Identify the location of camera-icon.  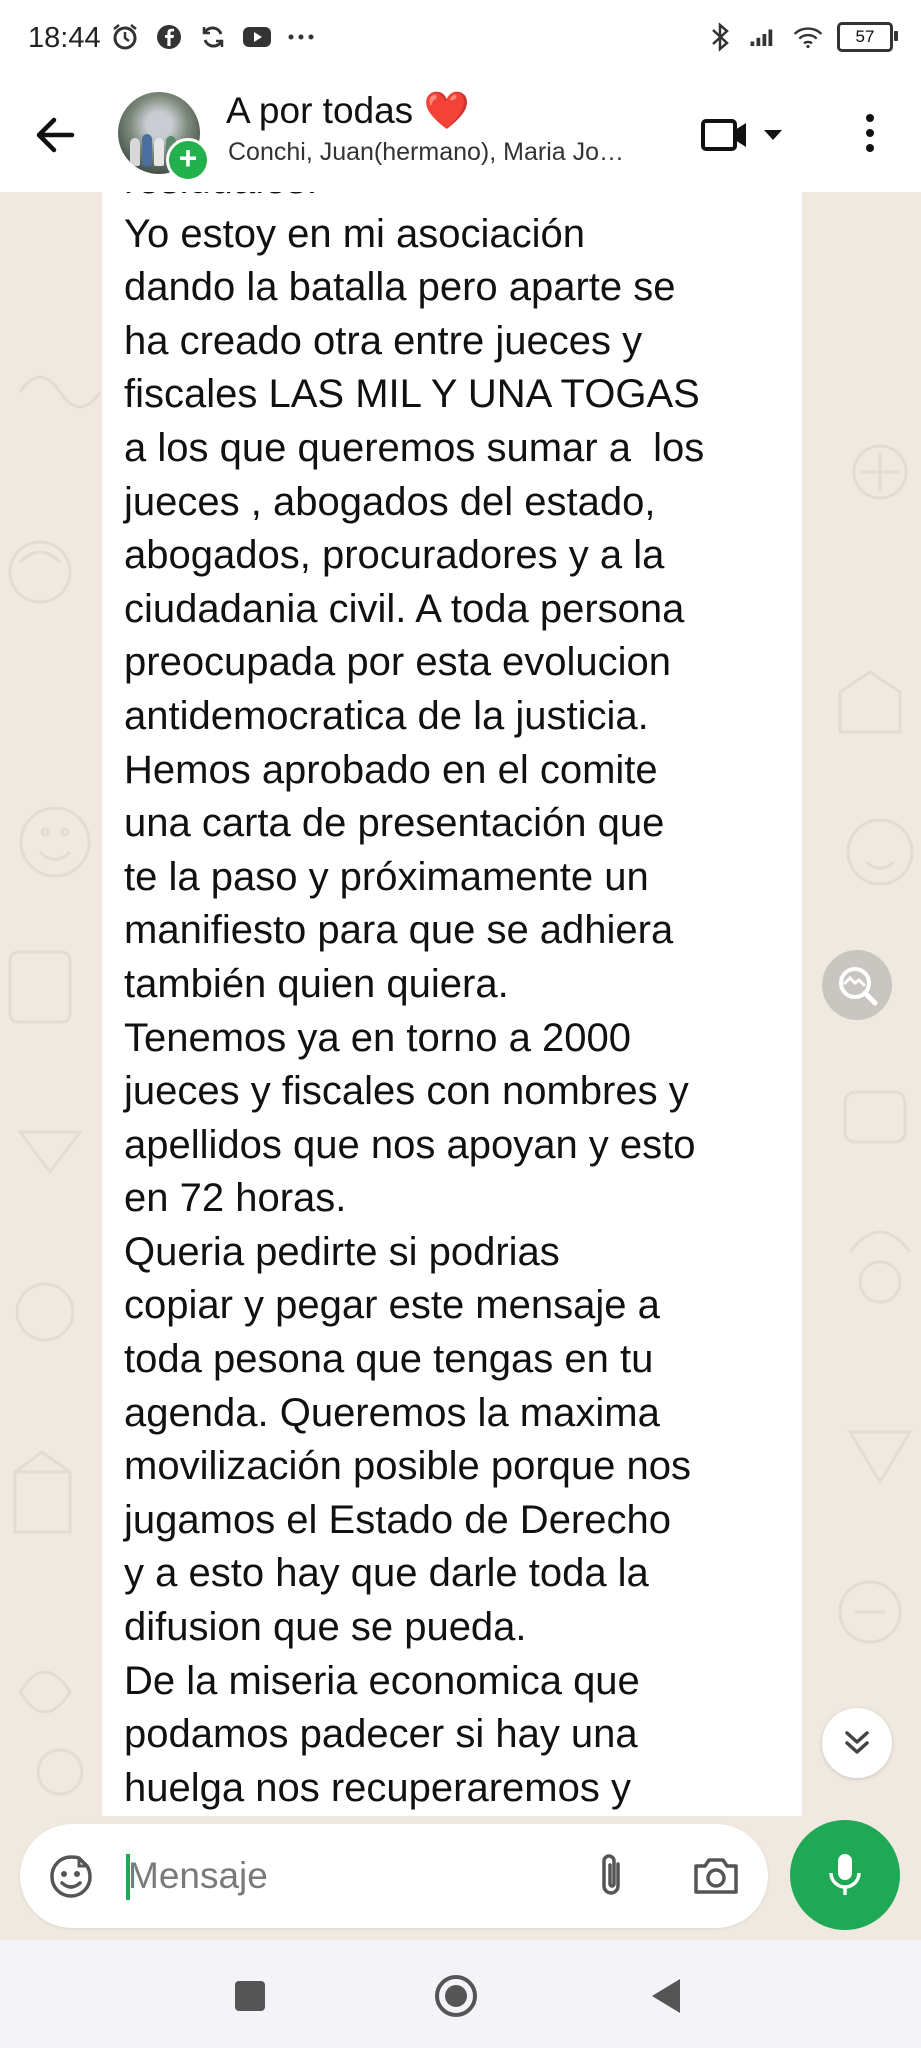
(716, 1876).